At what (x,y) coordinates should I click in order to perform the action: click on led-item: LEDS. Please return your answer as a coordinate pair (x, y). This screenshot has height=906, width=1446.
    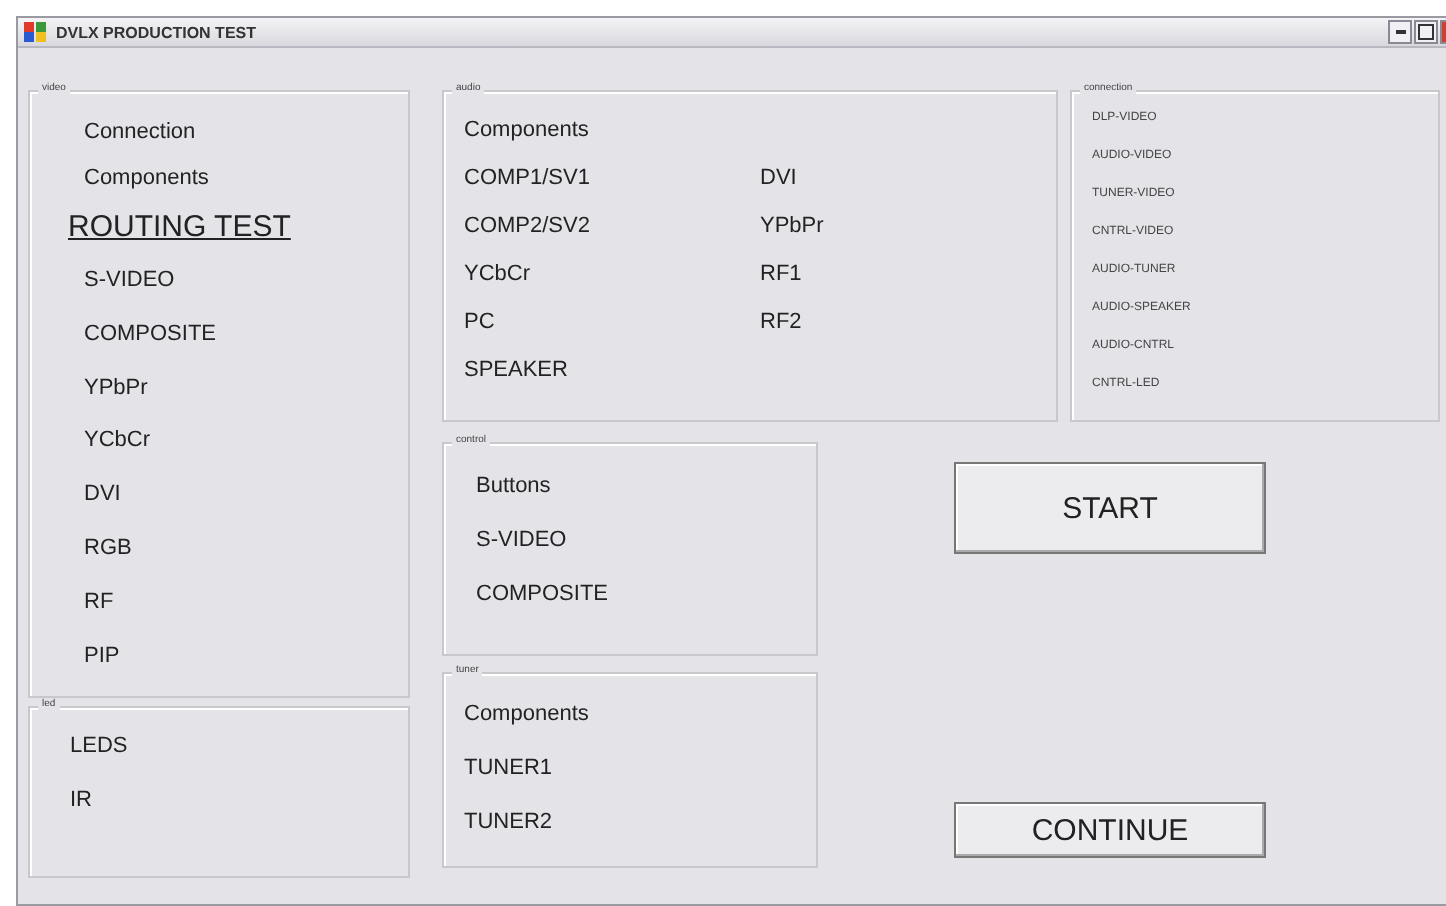
    Looking at the image, I should click on (99, 759).